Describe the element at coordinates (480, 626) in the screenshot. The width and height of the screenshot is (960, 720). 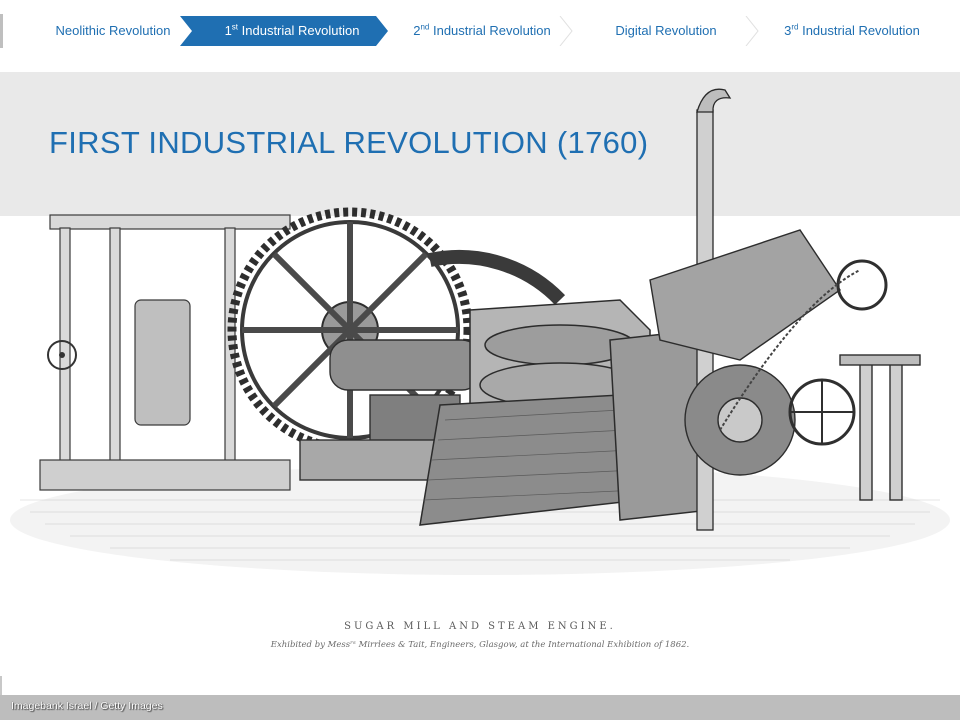
I see `engraving-caption-title: SUGAR MILL AND STEAM ENGINE.` at that location.